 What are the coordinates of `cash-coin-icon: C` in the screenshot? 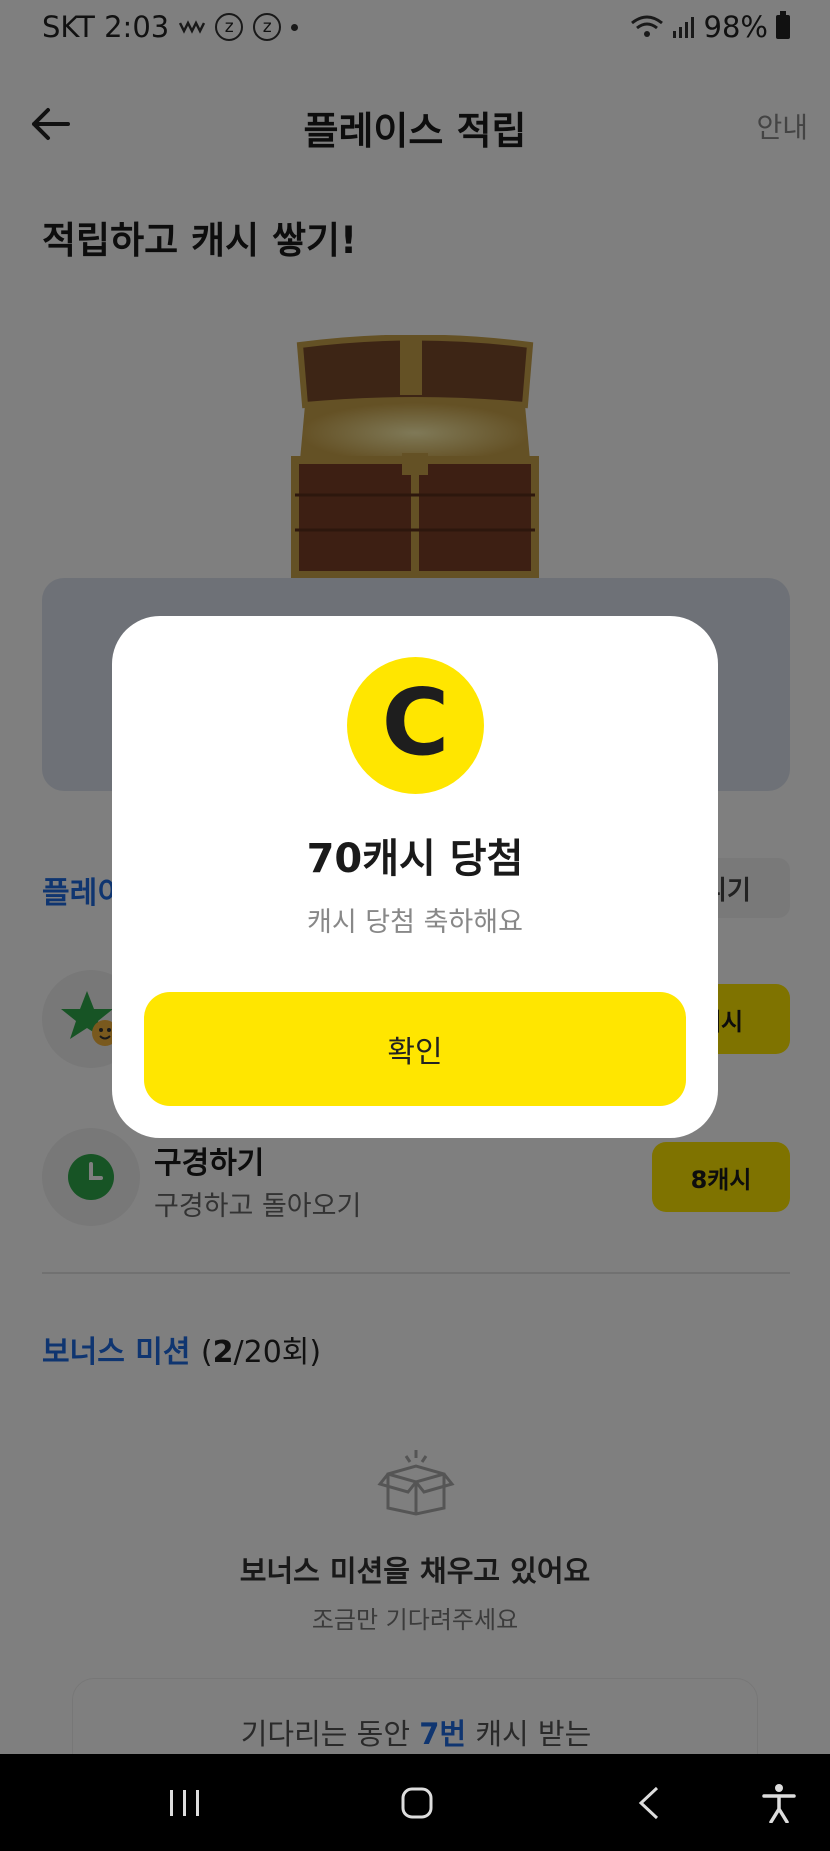 It's located at (415, 725).